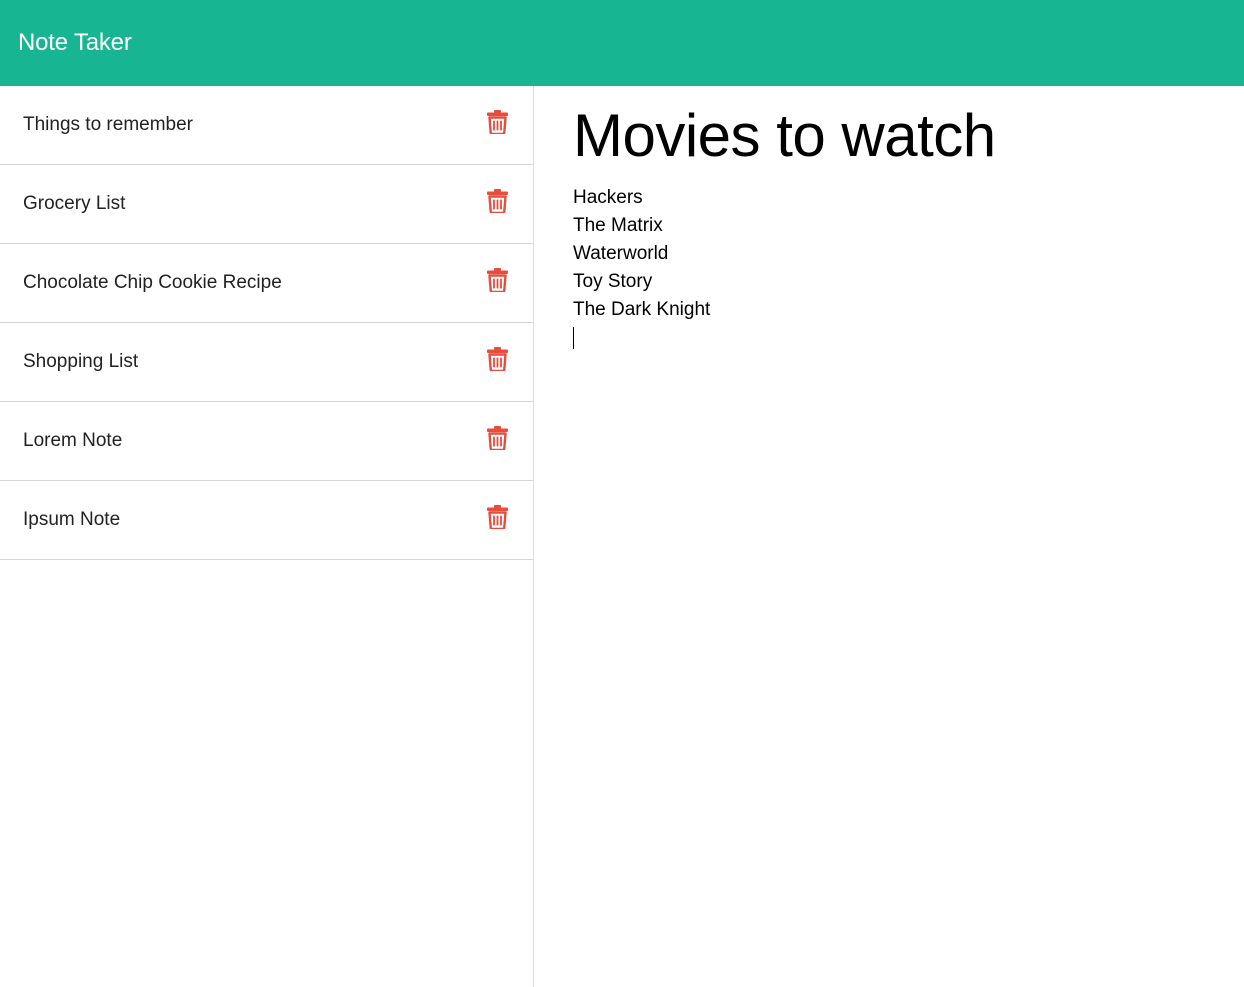 This screenshot has width=1244, height=987. I want to click on note-list-item: Shopping List, so click(266, 361).